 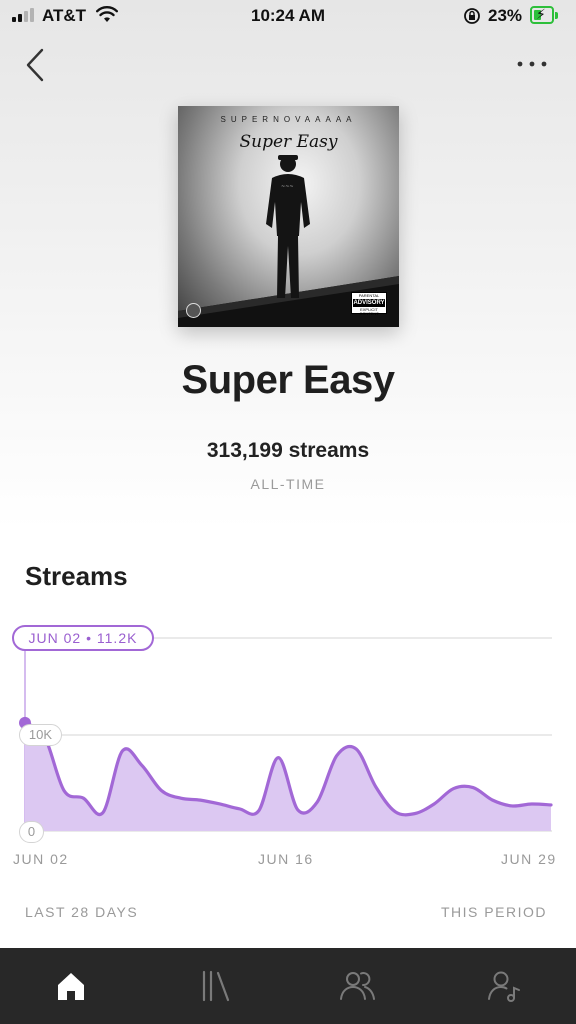 What do you see at coordinates (83, 638) in the screenshot?
I see `chart-tooltip: JUN 02 • 11.2K` at bounding box center [83, 638].